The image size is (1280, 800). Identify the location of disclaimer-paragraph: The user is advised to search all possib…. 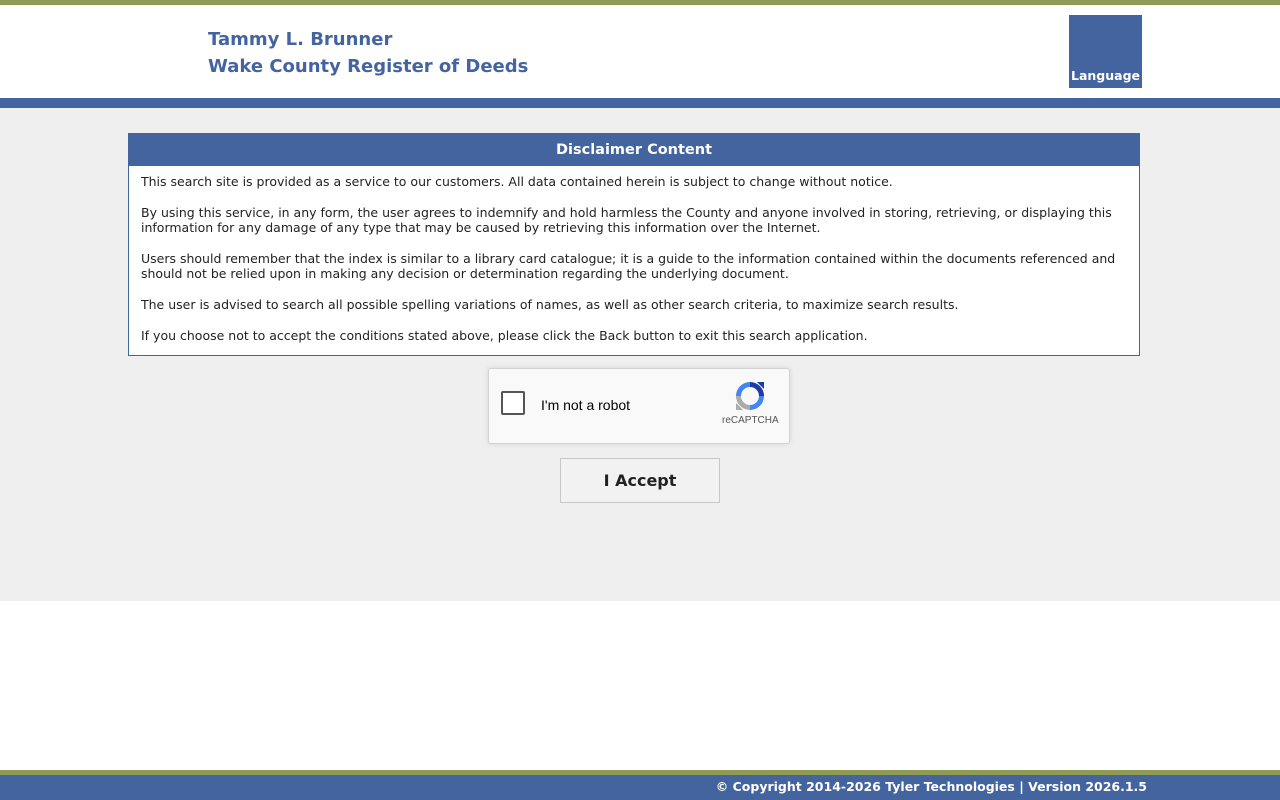
(550, 304).